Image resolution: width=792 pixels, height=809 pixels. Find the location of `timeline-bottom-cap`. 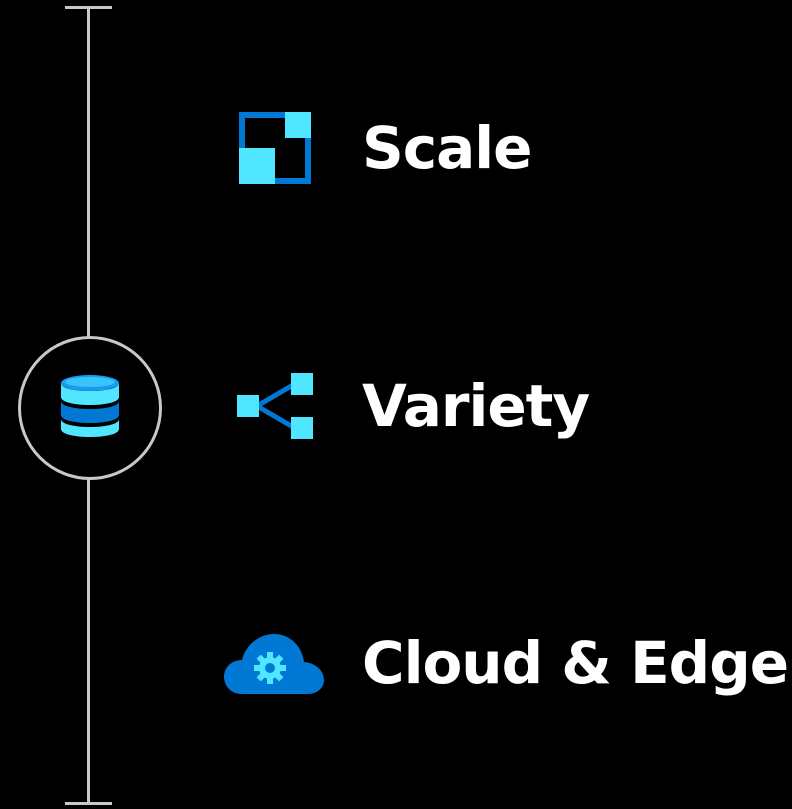

timeline-bottom-cap is located at coordinates (88, 803).